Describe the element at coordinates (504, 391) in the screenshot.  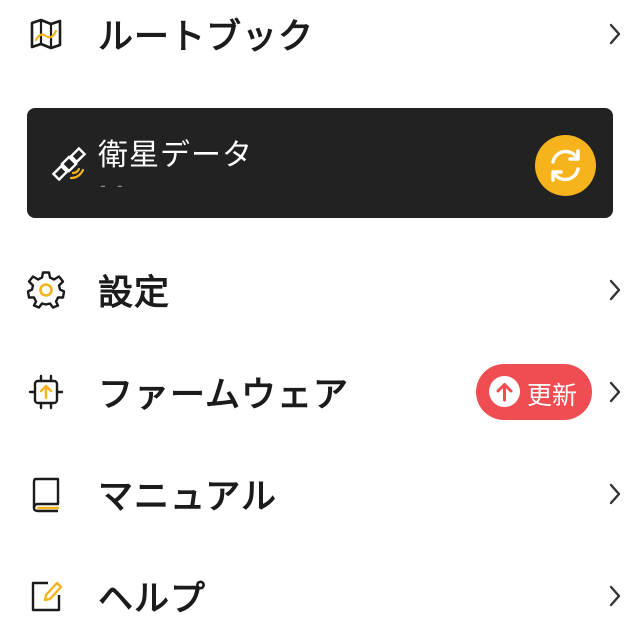
I see `arrow-up-icon` at that location.